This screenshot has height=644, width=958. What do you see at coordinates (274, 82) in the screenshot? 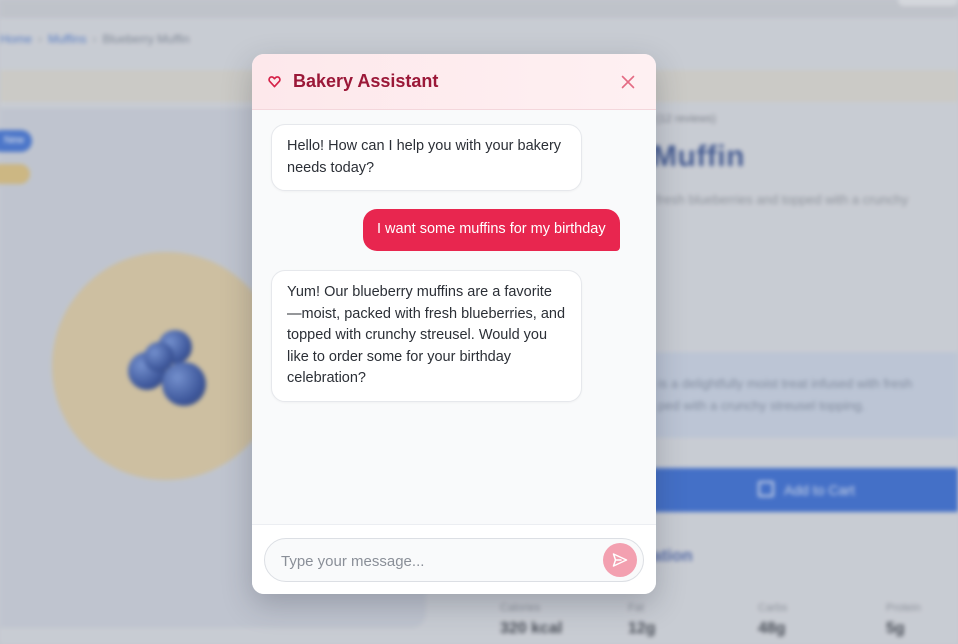
I see `heart-icon` at bounding box center [274, 82].